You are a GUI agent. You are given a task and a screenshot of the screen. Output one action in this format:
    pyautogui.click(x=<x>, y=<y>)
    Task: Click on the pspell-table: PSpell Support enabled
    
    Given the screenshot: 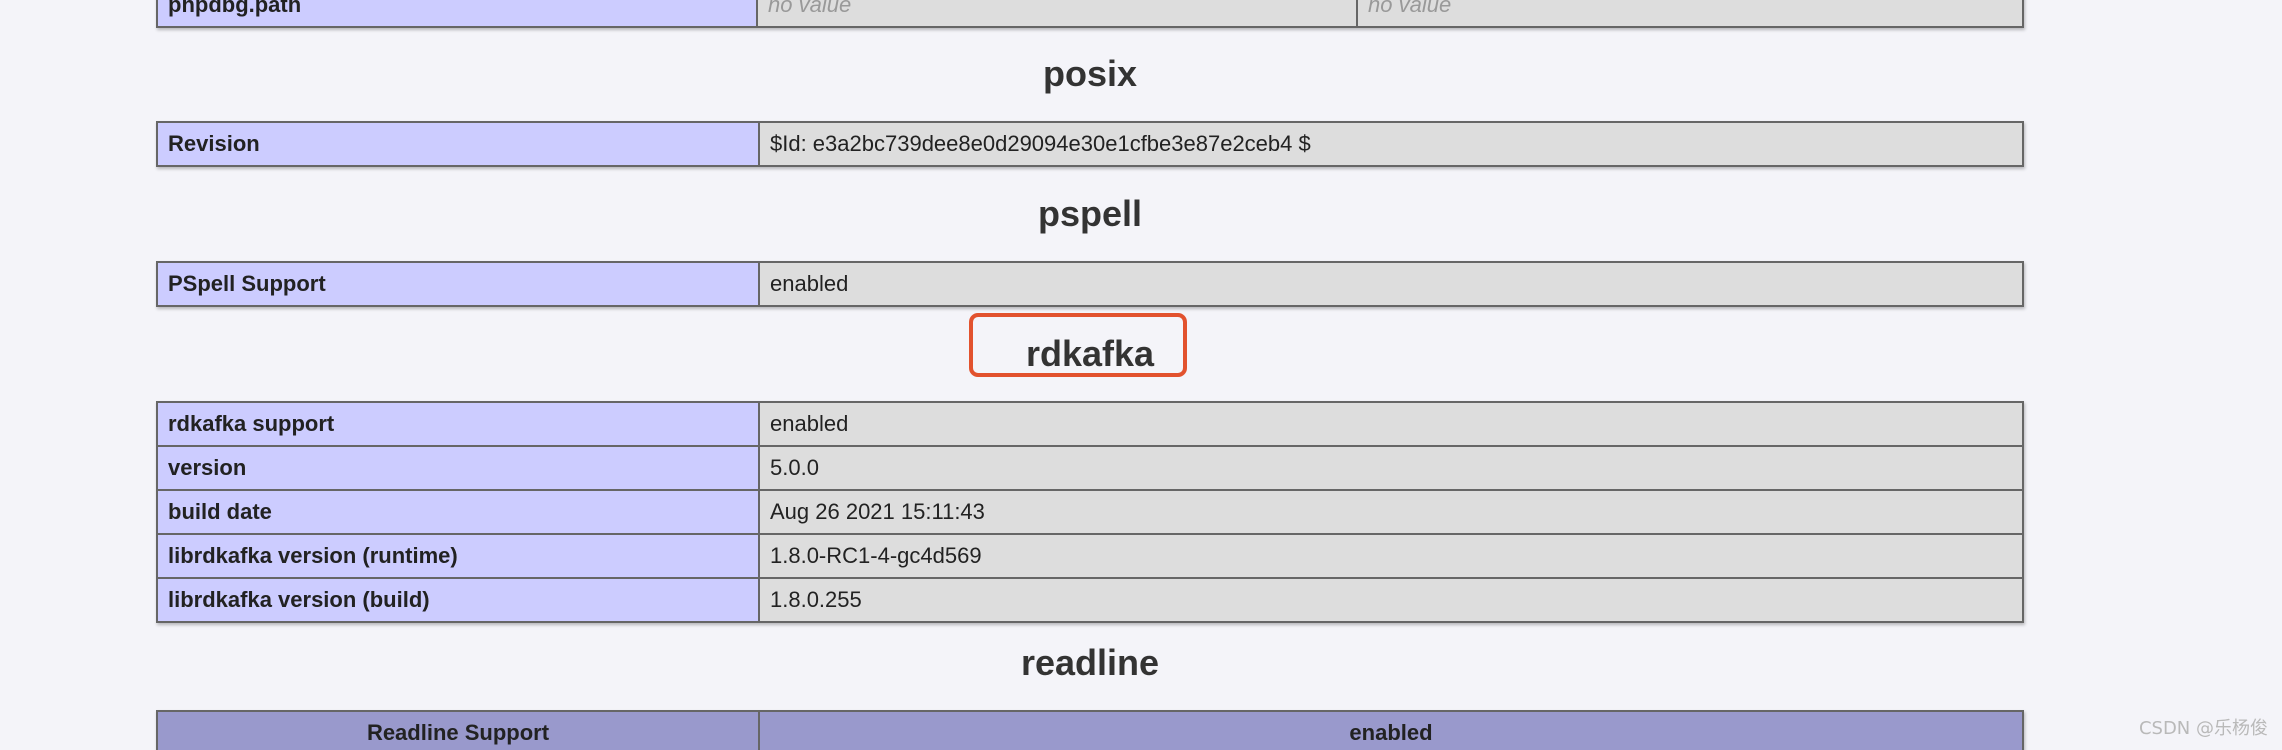 What is the action you would take?
    pyautogui.click(x=1090, y=284)
    